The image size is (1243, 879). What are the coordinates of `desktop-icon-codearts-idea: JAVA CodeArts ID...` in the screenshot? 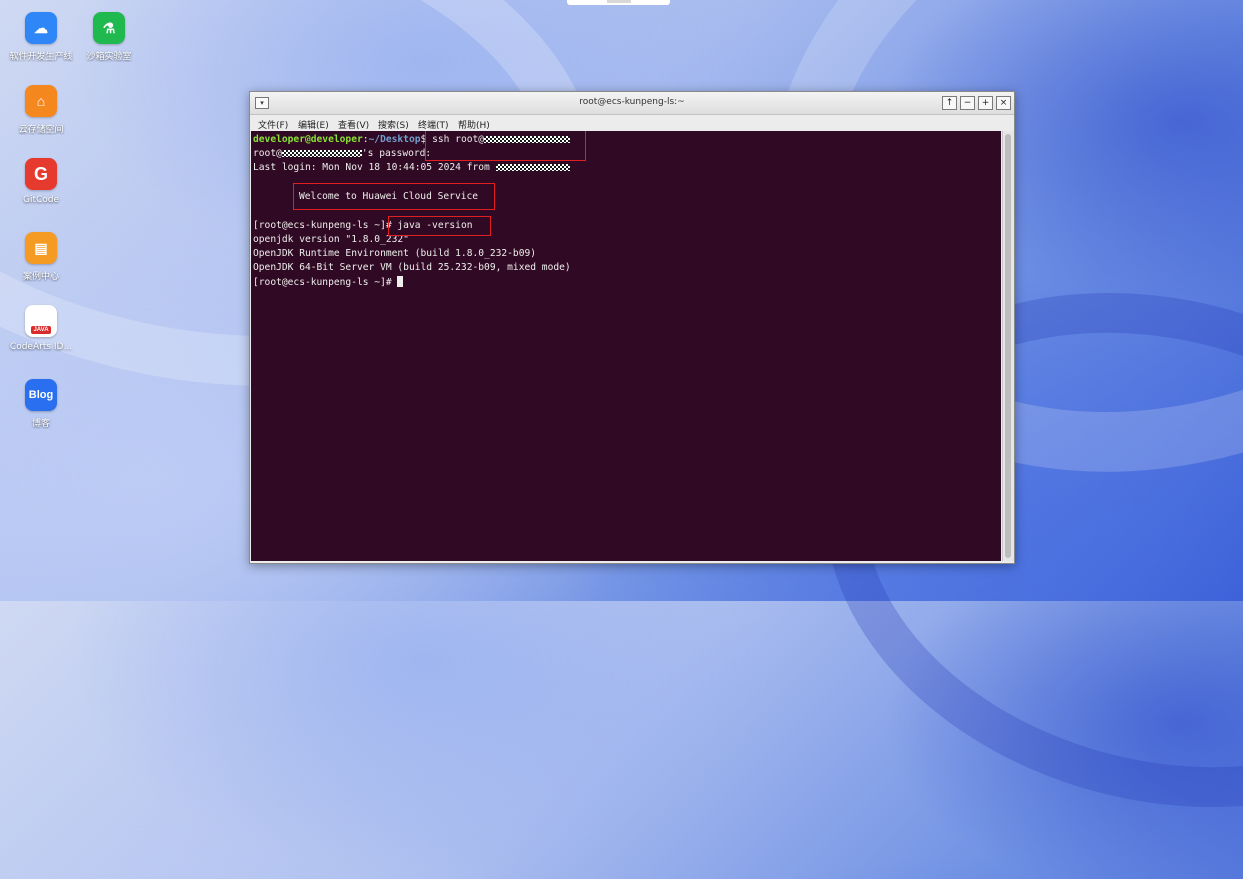 It's located at (41, 328).